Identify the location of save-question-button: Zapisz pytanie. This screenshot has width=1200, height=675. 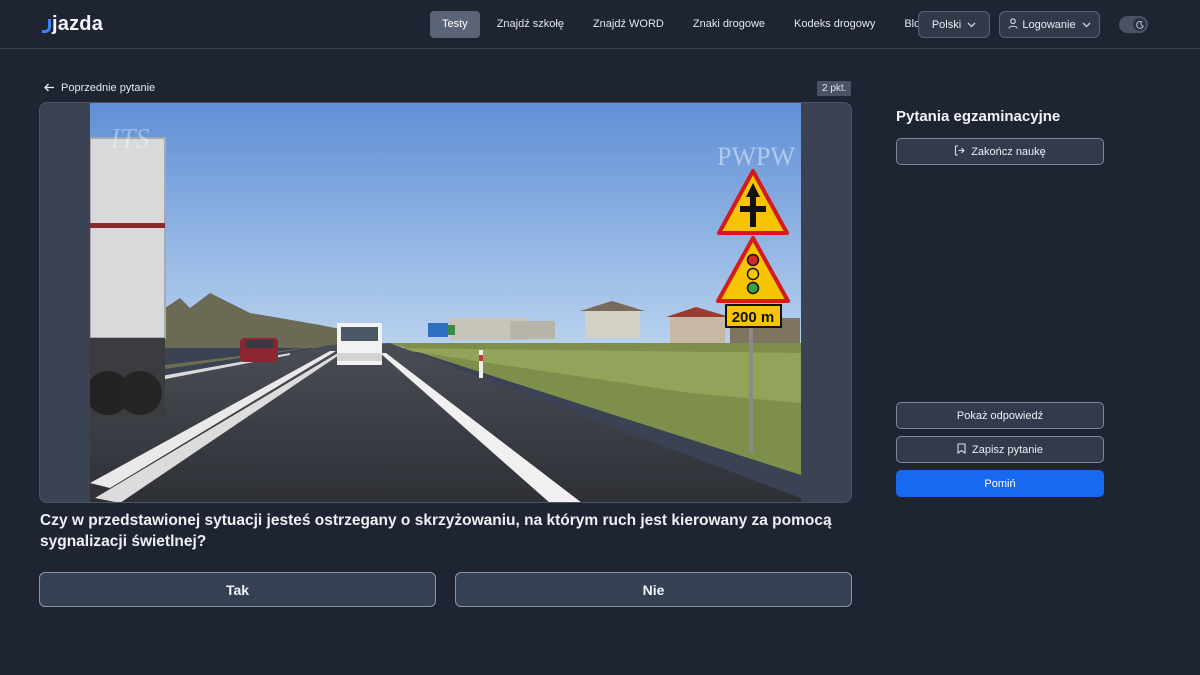
(1000, 449).